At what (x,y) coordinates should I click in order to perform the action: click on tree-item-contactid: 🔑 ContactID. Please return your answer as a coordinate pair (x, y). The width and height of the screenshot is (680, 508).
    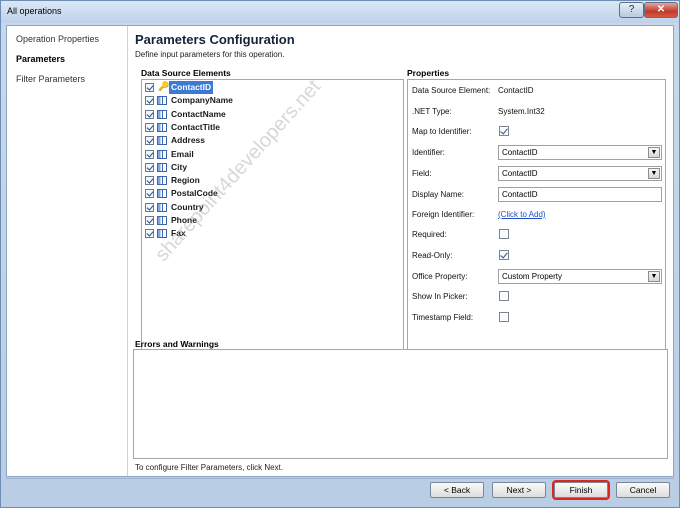
    Looking at the image, I should click on (271, 87).